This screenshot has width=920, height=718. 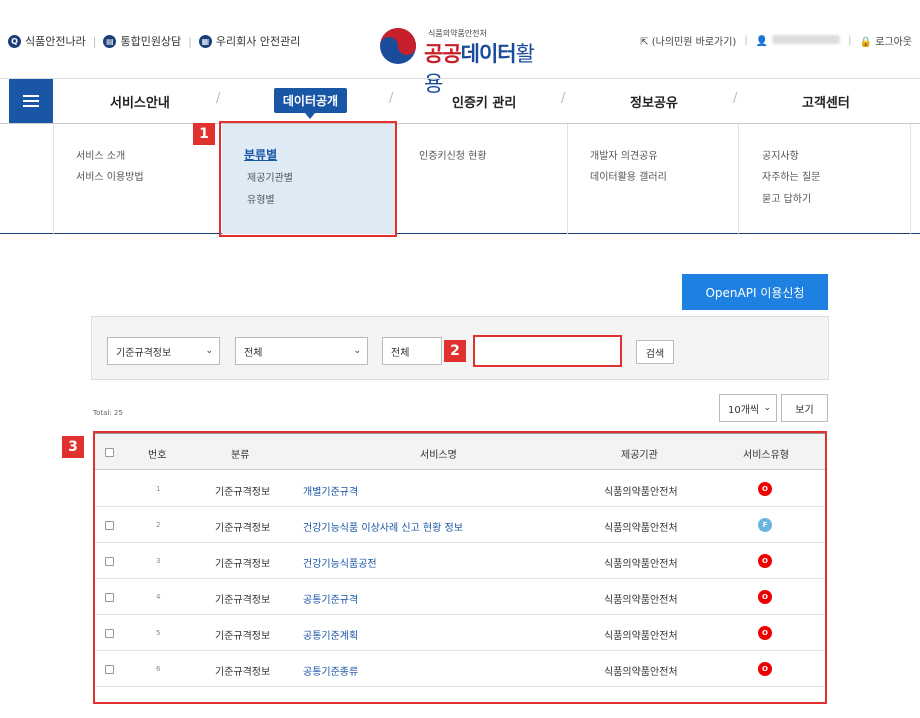 I want to click on hamburger-menu-button, so click(x=31, y=101).